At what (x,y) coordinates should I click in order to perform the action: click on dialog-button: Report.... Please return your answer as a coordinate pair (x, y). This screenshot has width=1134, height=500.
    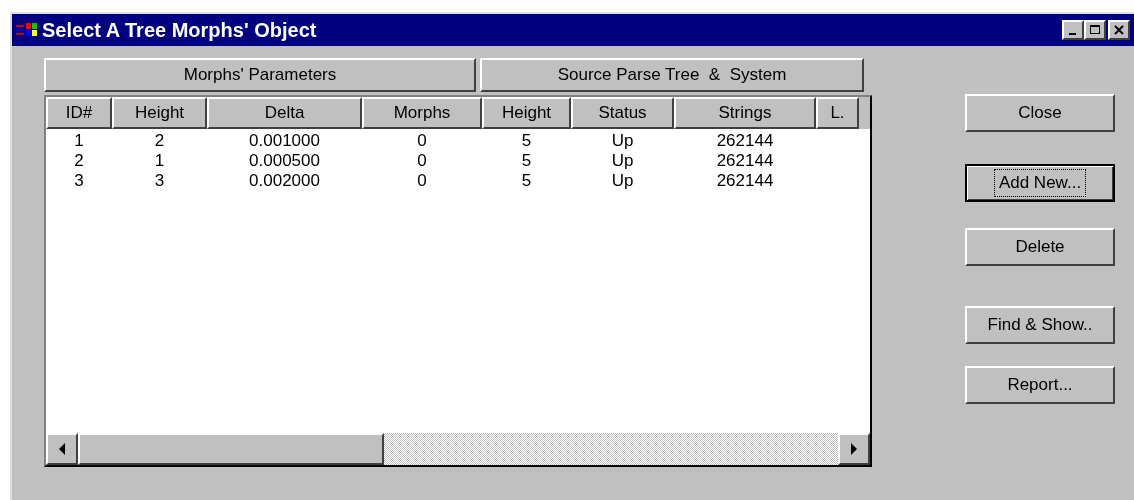
    Looking at the image, I should click on (1040, 385).